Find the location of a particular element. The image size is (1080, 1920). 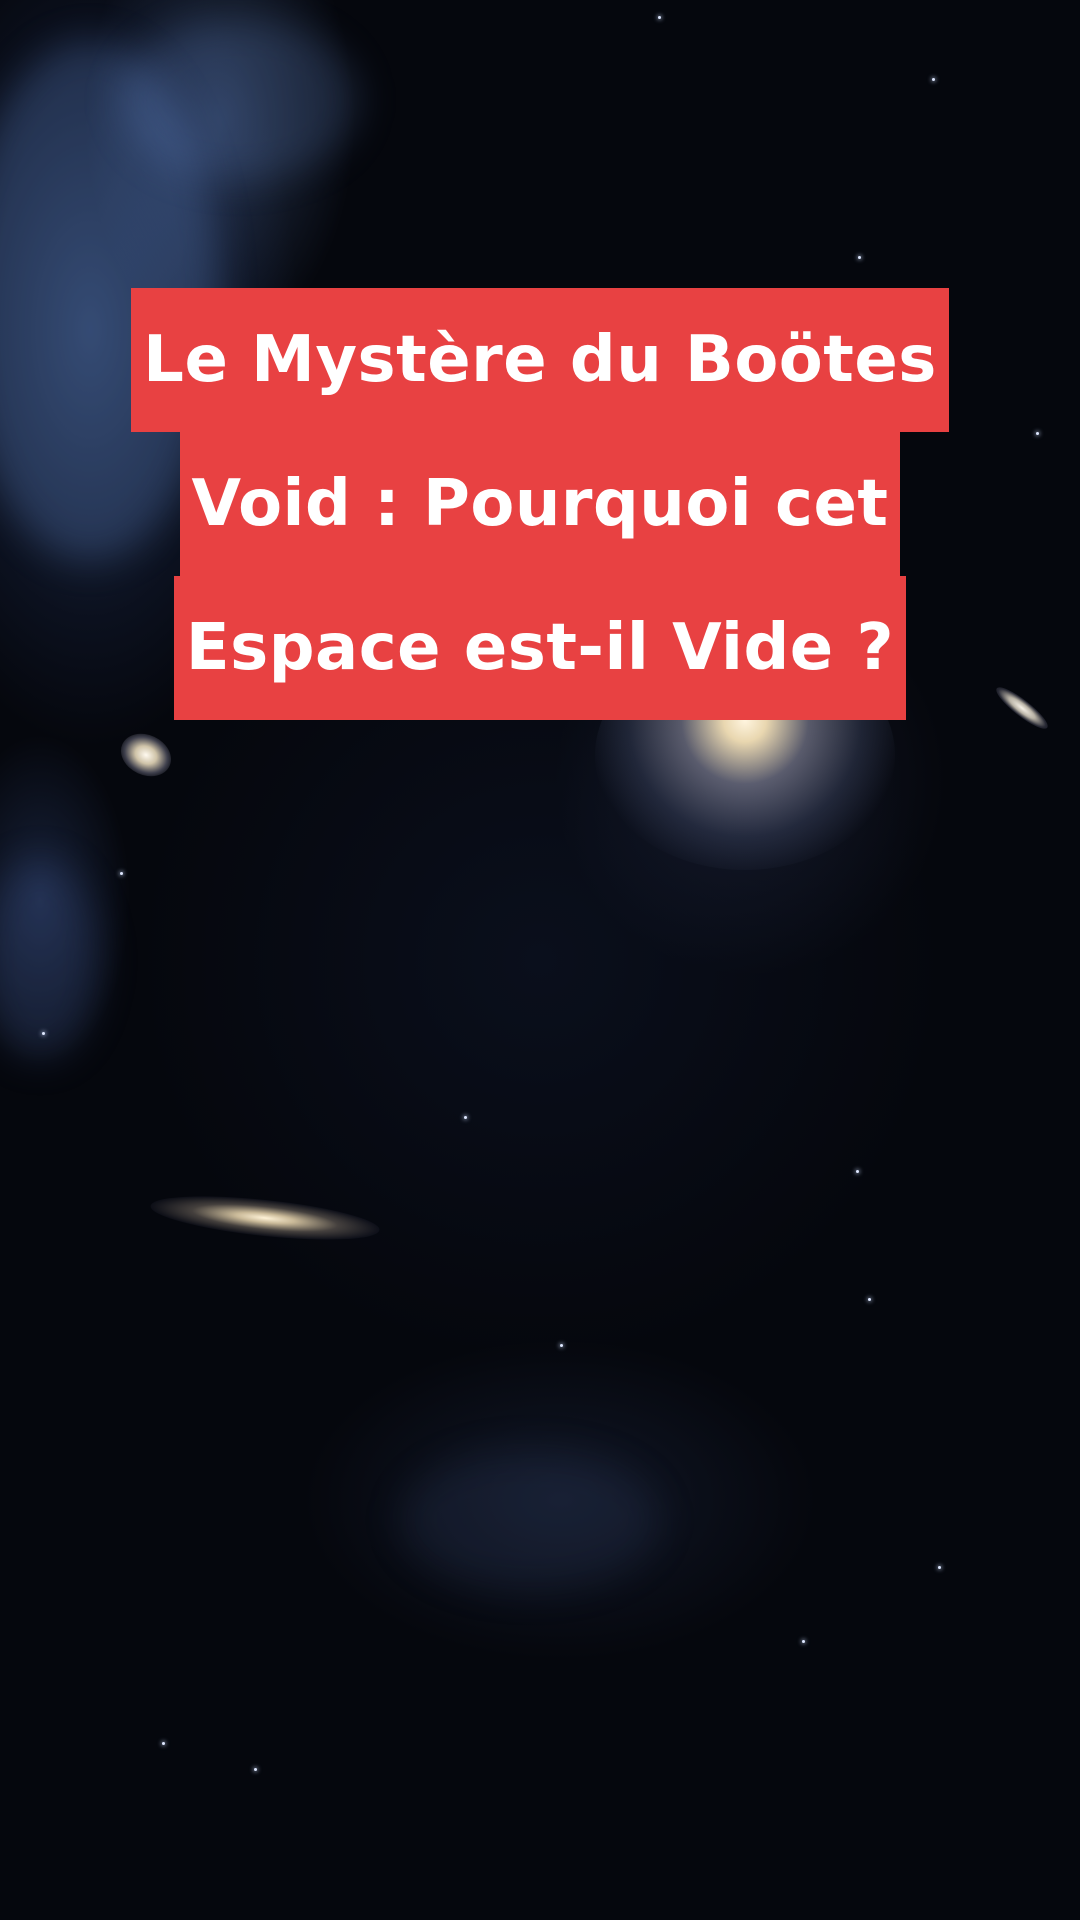

title-line-3: Espace est-il Vide ? is located at coordinates (540, 648).